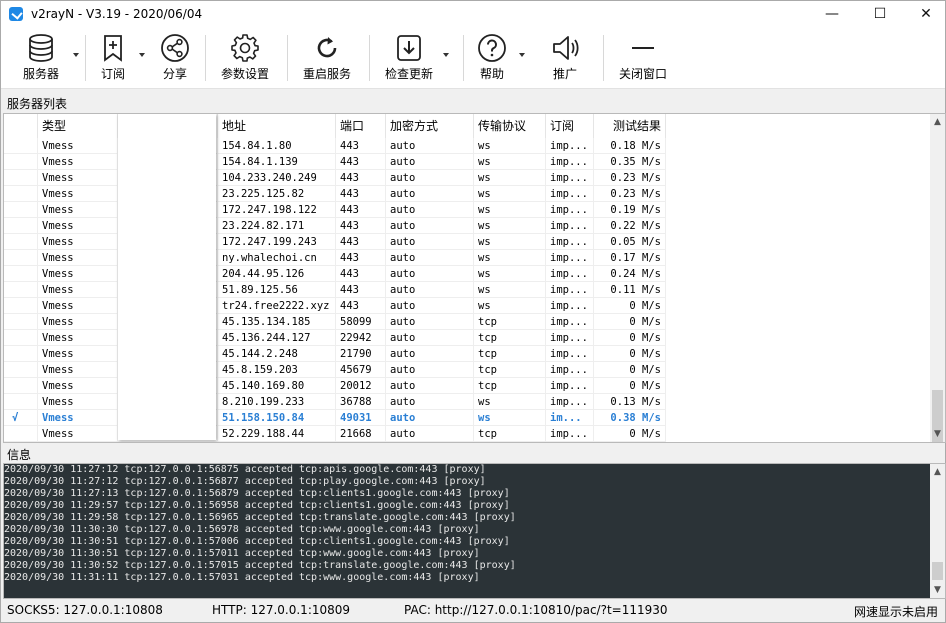  I want to click on toolbar-close-window-label: 关闭窗口, so click(642, 74).